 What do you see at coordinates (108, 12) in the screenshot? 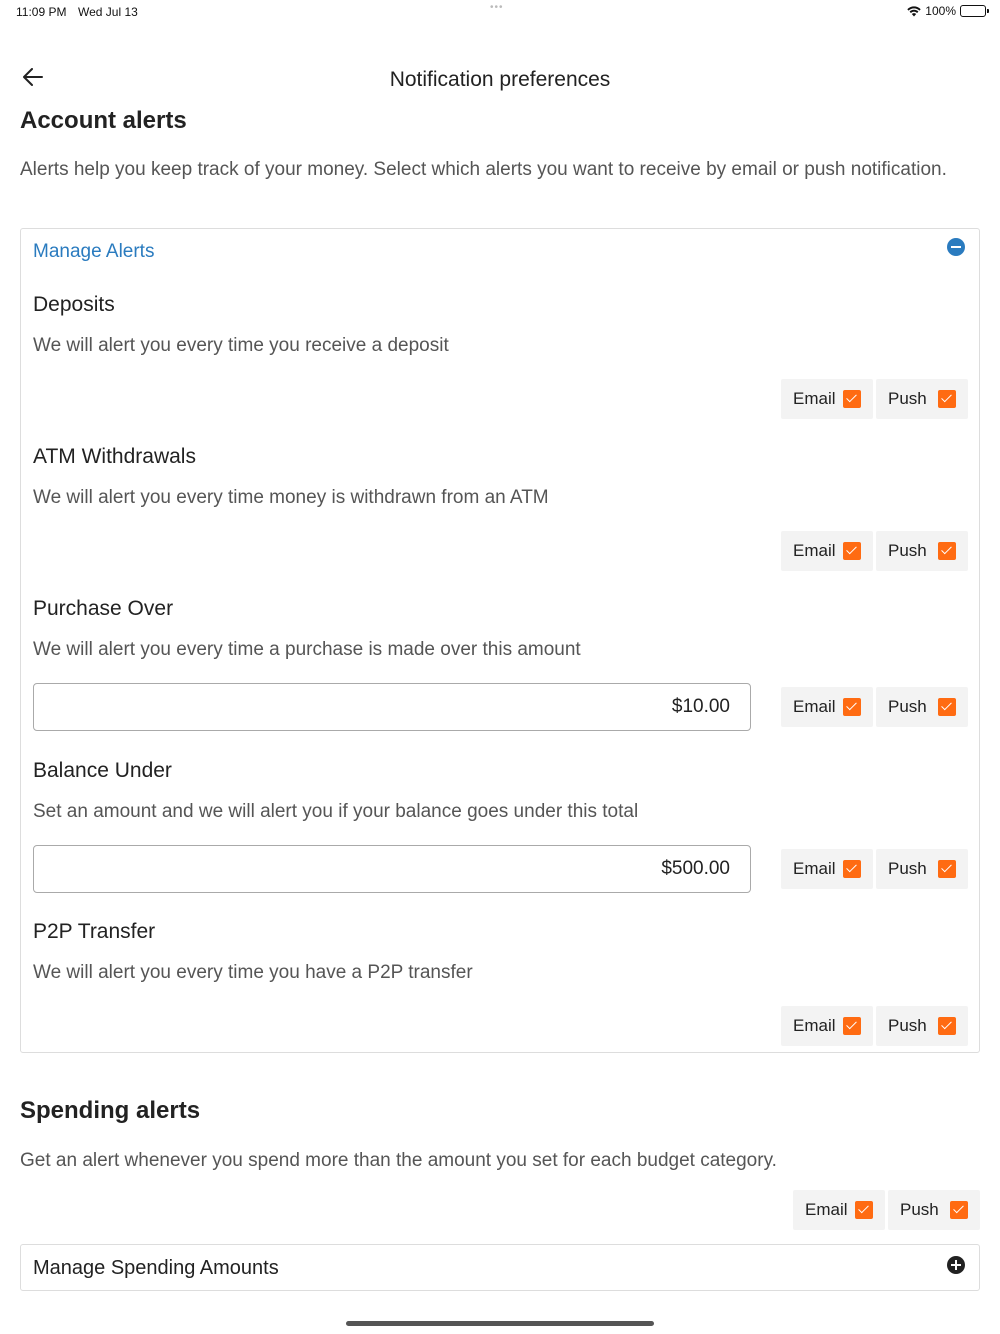
I see `status-date: Wed Jul 13` at bounding box center [108, 12].